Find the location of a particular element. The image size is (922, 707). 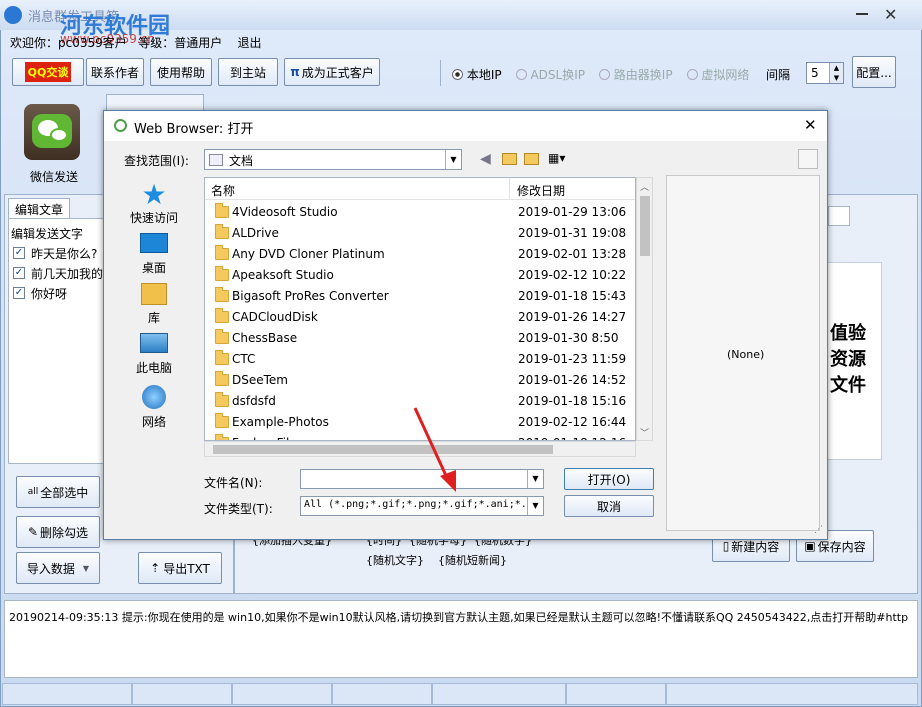

file-row: 4Videosoft Studio 2019-01-29 13:06 is located at coordinates (420, 212).